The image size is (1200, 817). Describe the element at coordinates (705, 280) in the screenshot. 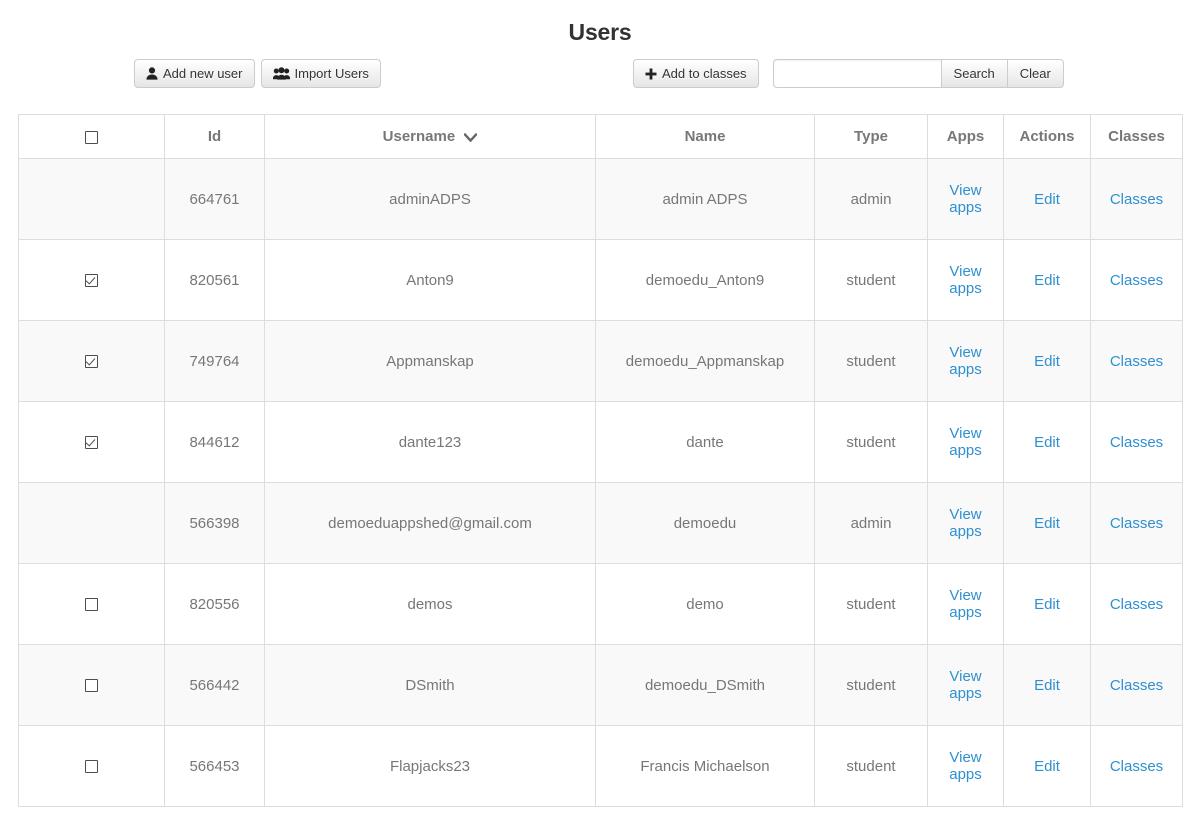

I see `cell-name: demoedu_Anton9` at that location.